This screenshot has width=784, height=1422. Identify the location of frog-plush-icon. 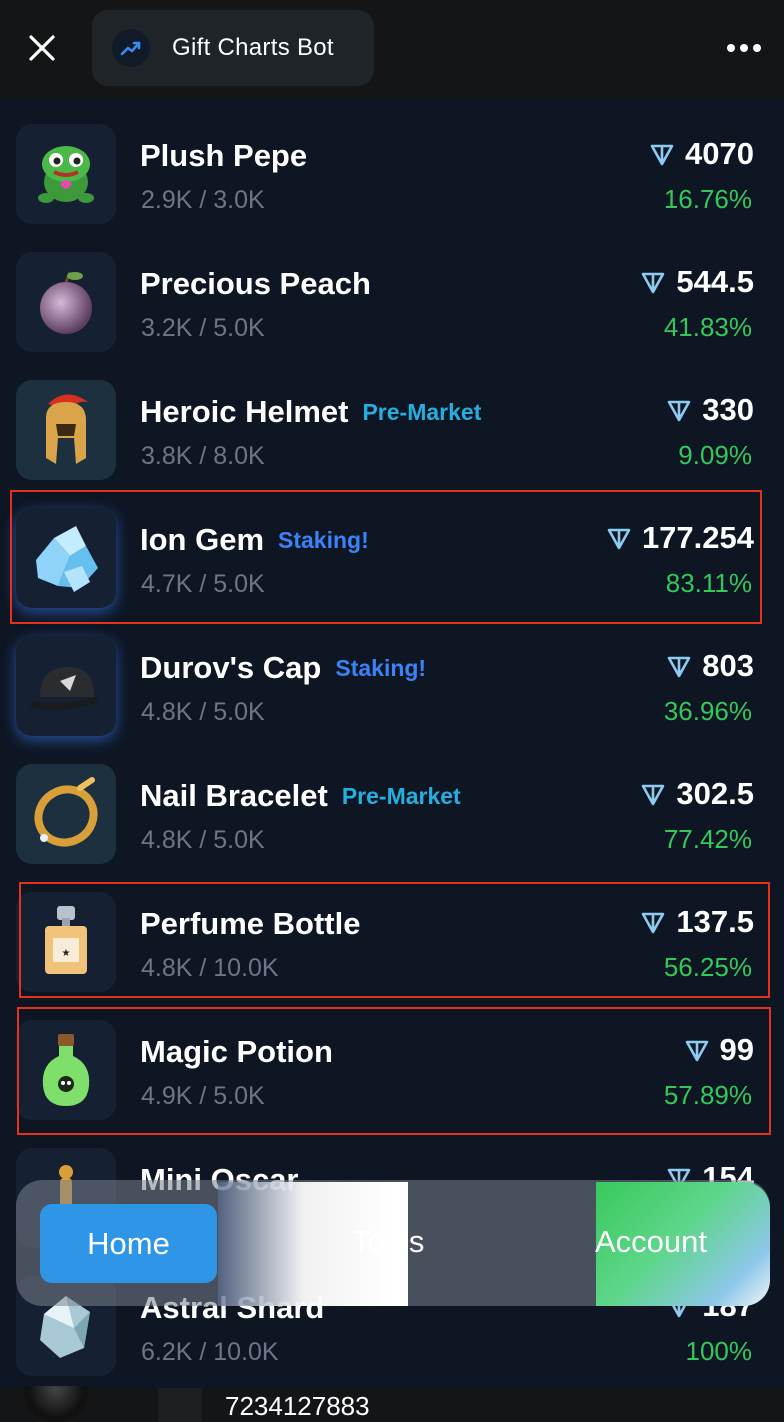
(66, 174).